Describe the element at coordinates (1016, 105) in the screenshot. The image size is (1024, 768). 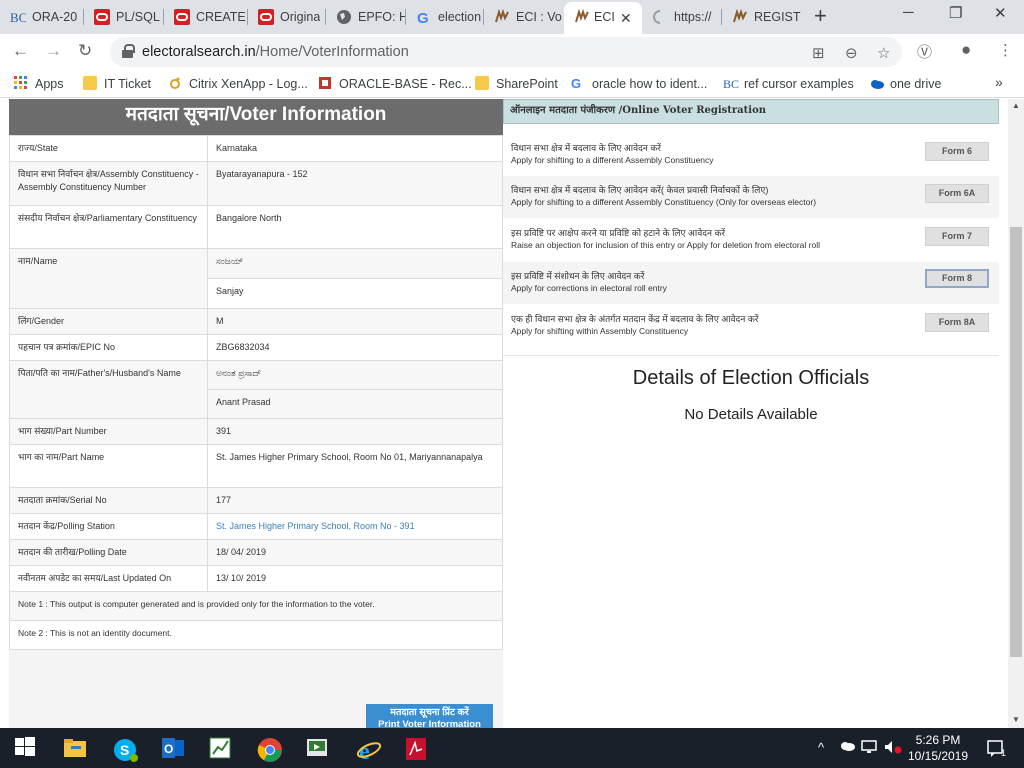
I see `scroll-up-arrow-icon: ▲` at that location.